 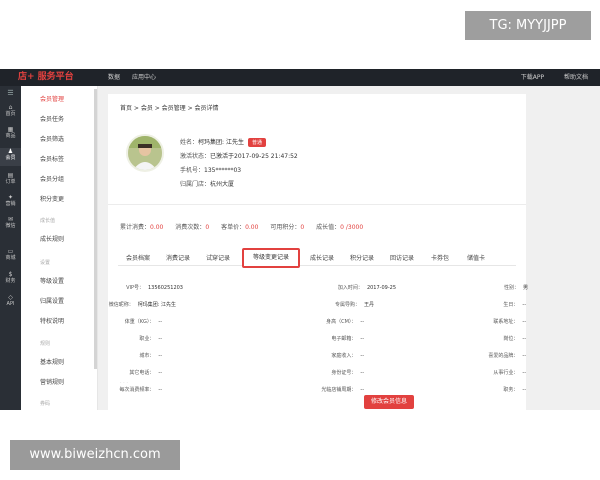 What do you see at coordinates (239, 155) in the screenshot?
I see `profile-status-row: 激活状态：已激活于2017-09-25 21:47:52` at bounding box center [239, 155].